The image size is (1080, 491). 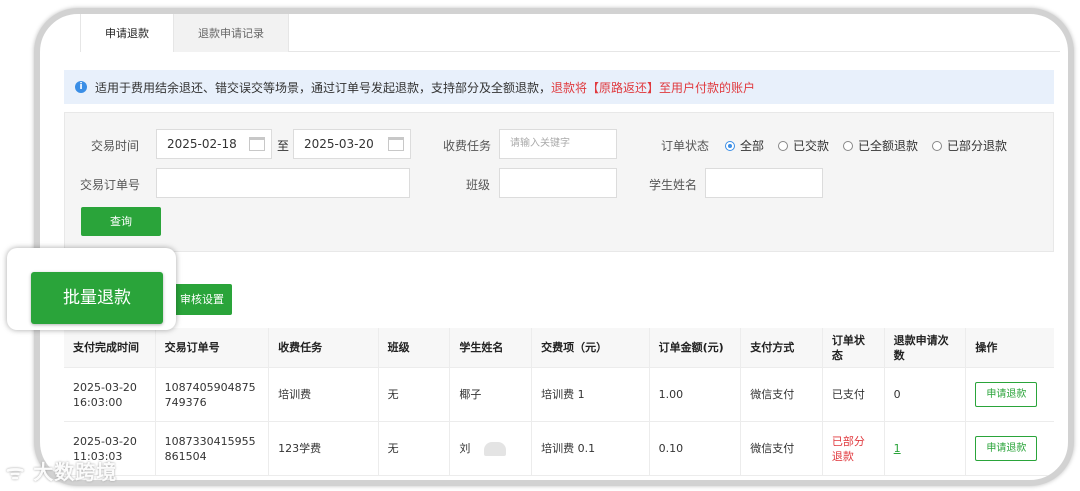 I want to click on batch-refund-callout: 批量退款, so click(x=91, y=289).